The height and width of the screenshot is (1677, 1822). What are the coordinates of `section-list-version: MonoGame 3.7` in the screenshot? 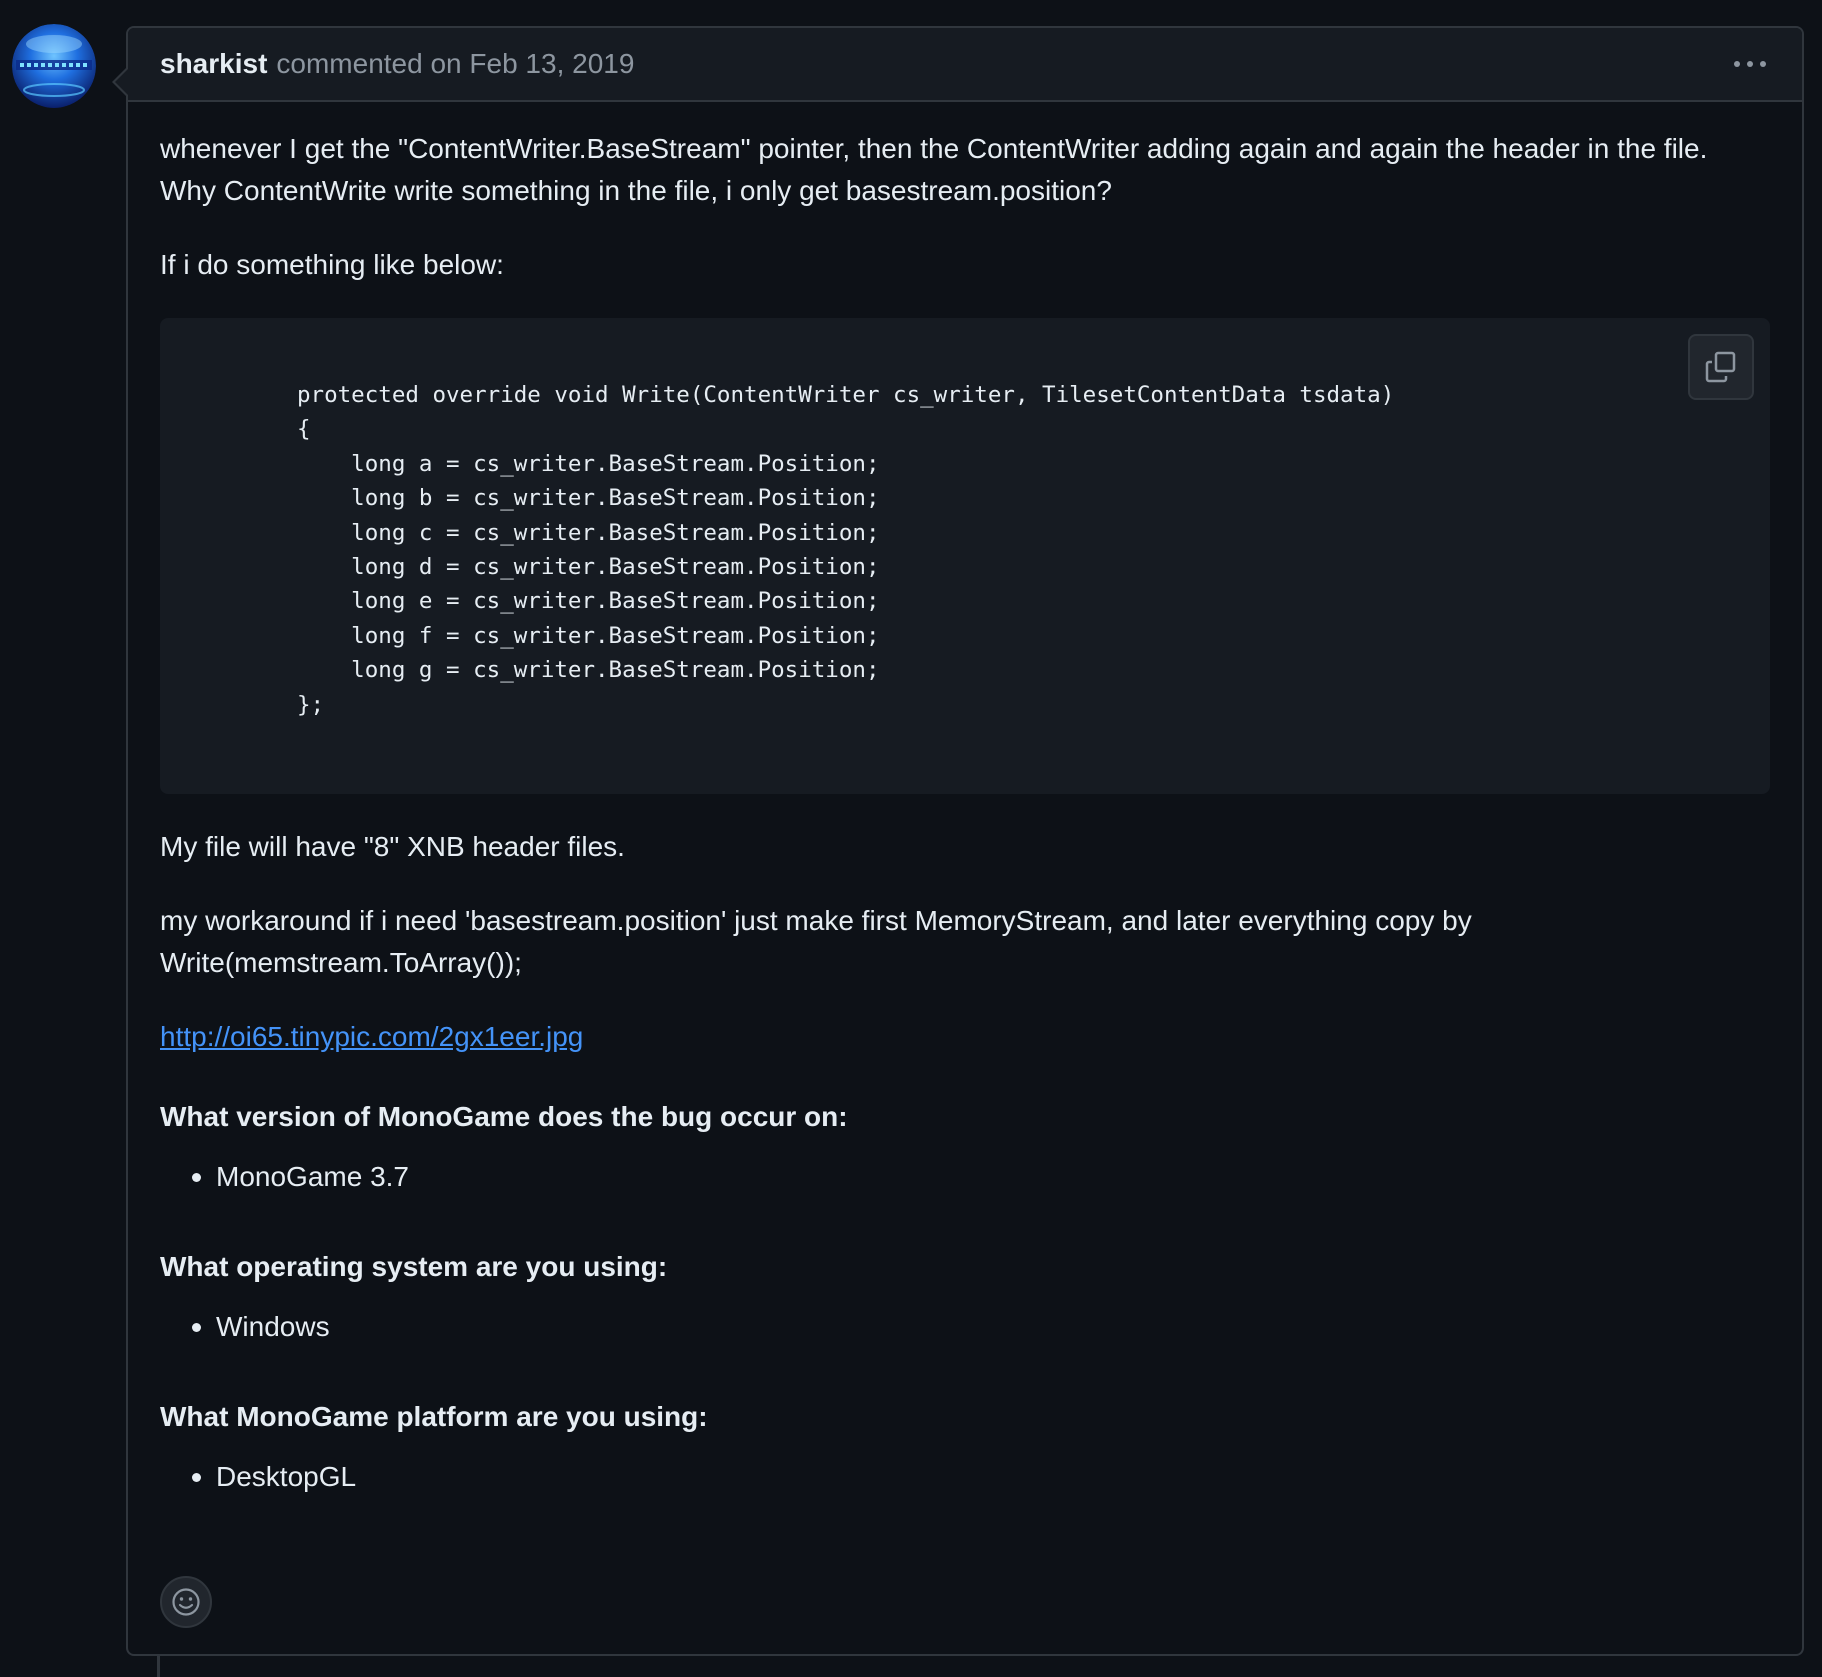 It's located at (965, 1177).